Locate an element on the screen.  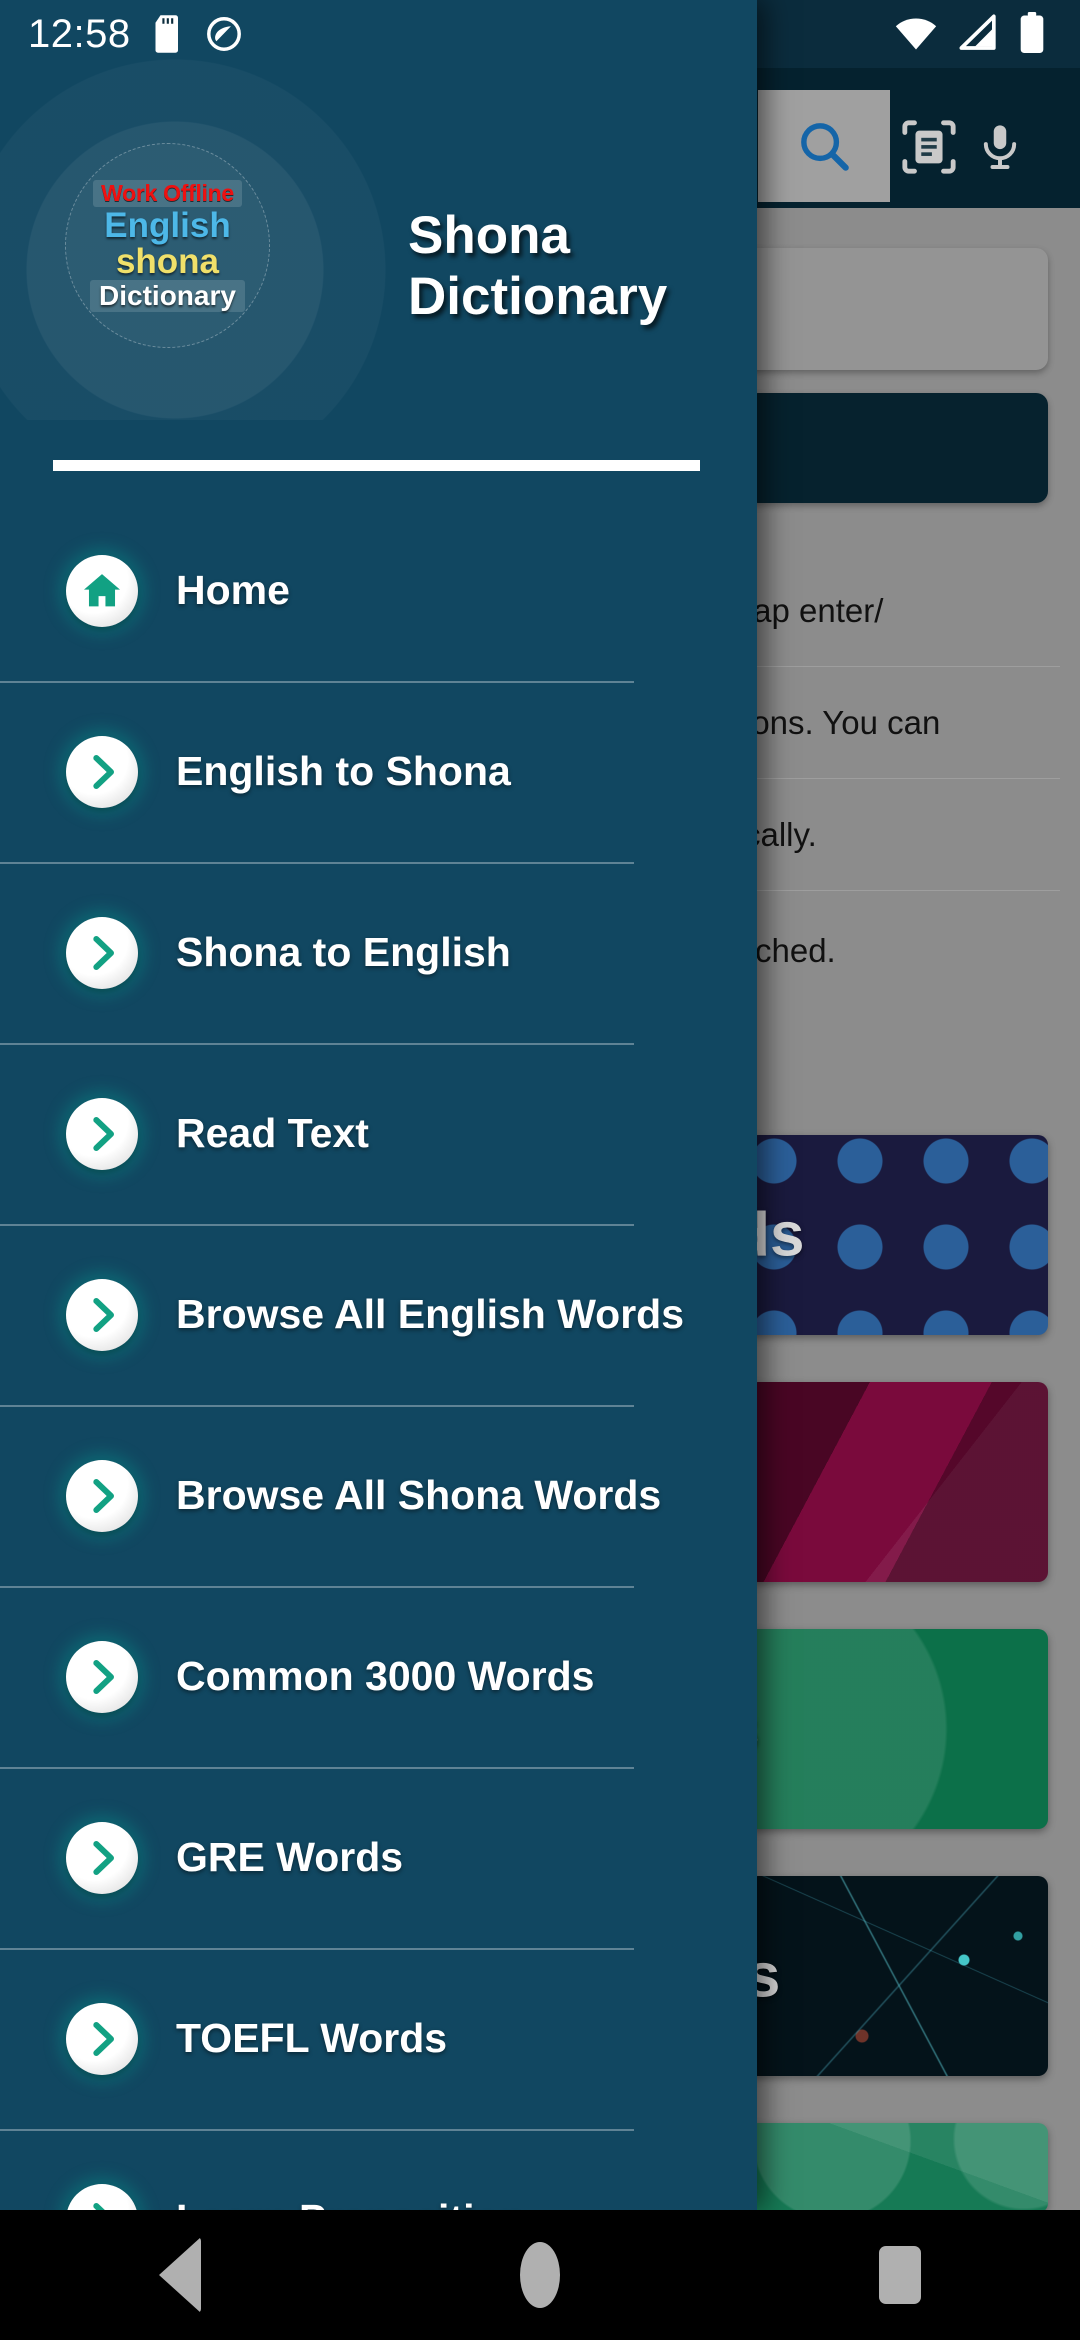
sidebar-item-label: Home is located at coordinates (233, 590).